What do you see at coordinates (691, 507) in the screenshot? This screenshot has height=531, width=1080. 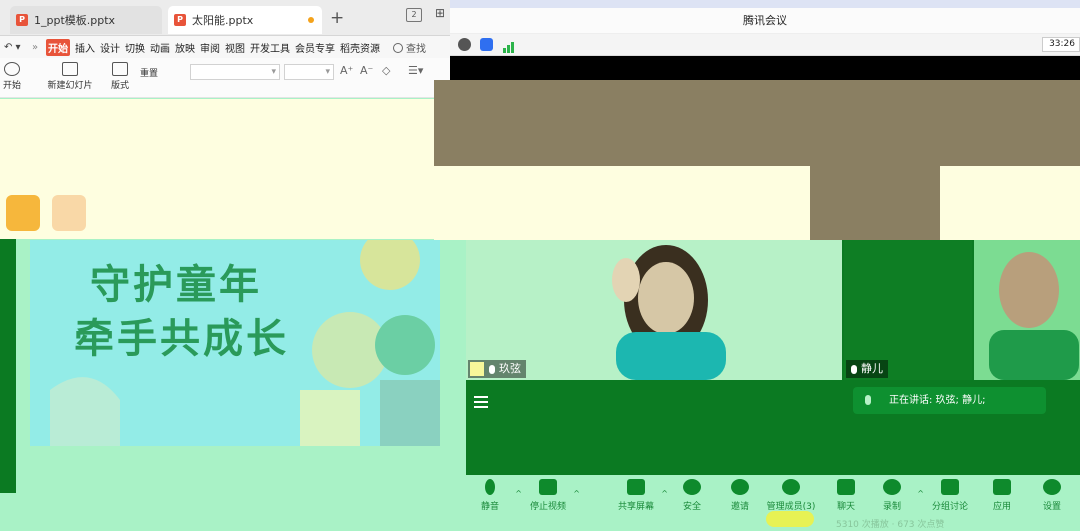 I see `control-label: 安全` at bounding box center [691, 507].